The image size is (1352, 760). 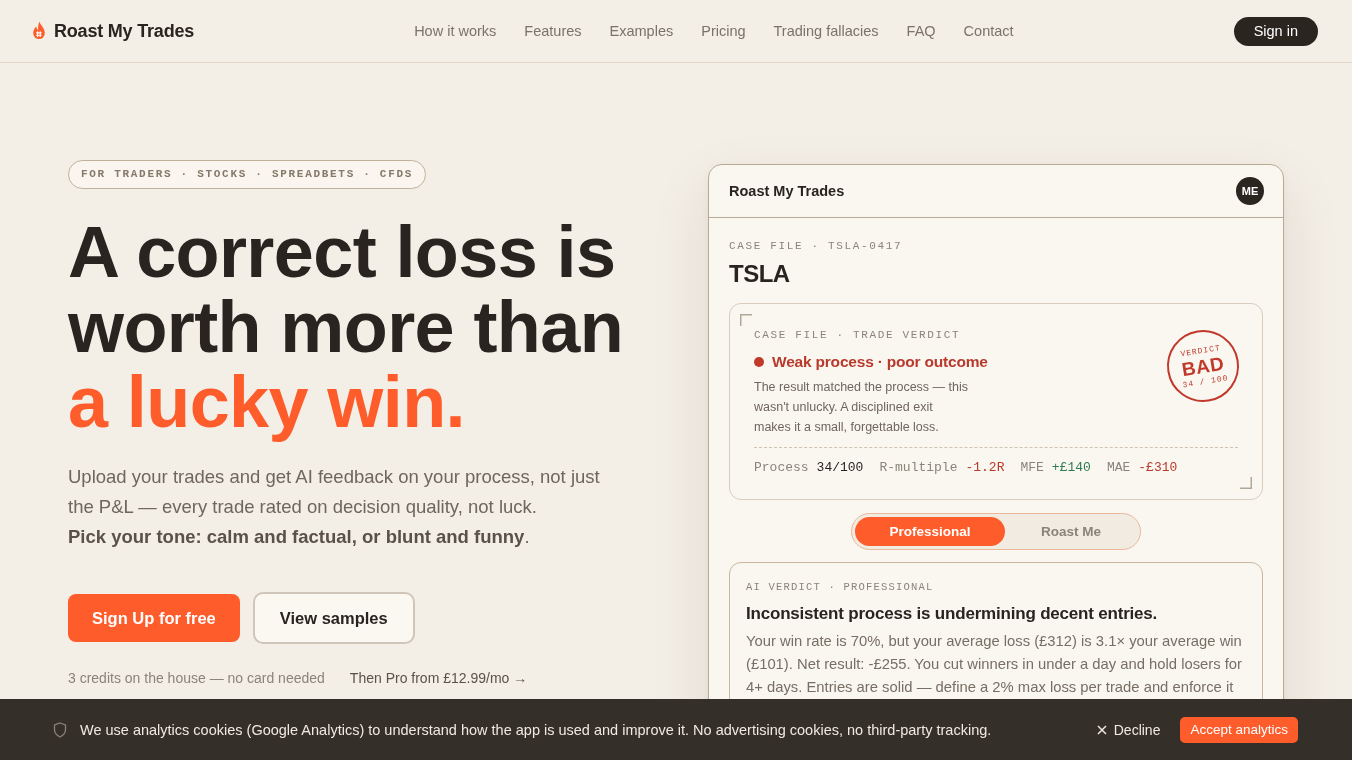 What do you see at coordinates (952, 614) in the screenshot?
I see `ai-verdict-title: Inconsistent process is undermining decent entries.` at bounding box center [952, 614].